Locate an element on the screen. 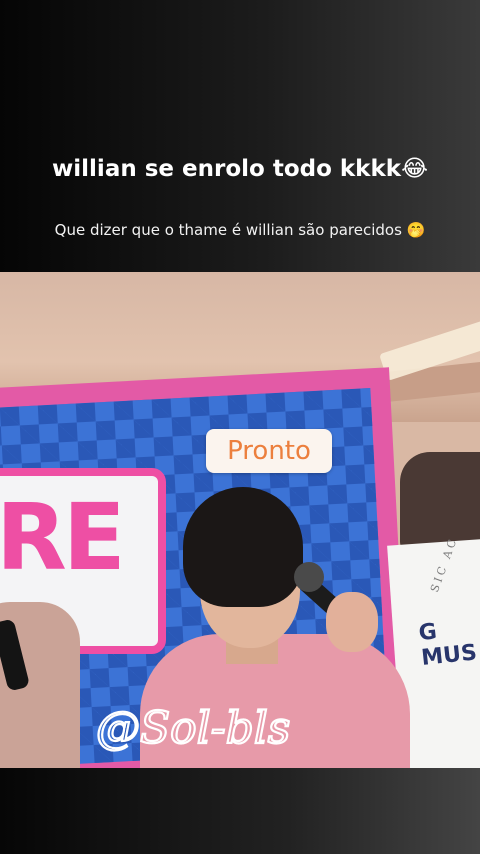 This screenshot has height=854, width=480. watermark-signature: @Sol-bls is located at coordinates (193, 728).